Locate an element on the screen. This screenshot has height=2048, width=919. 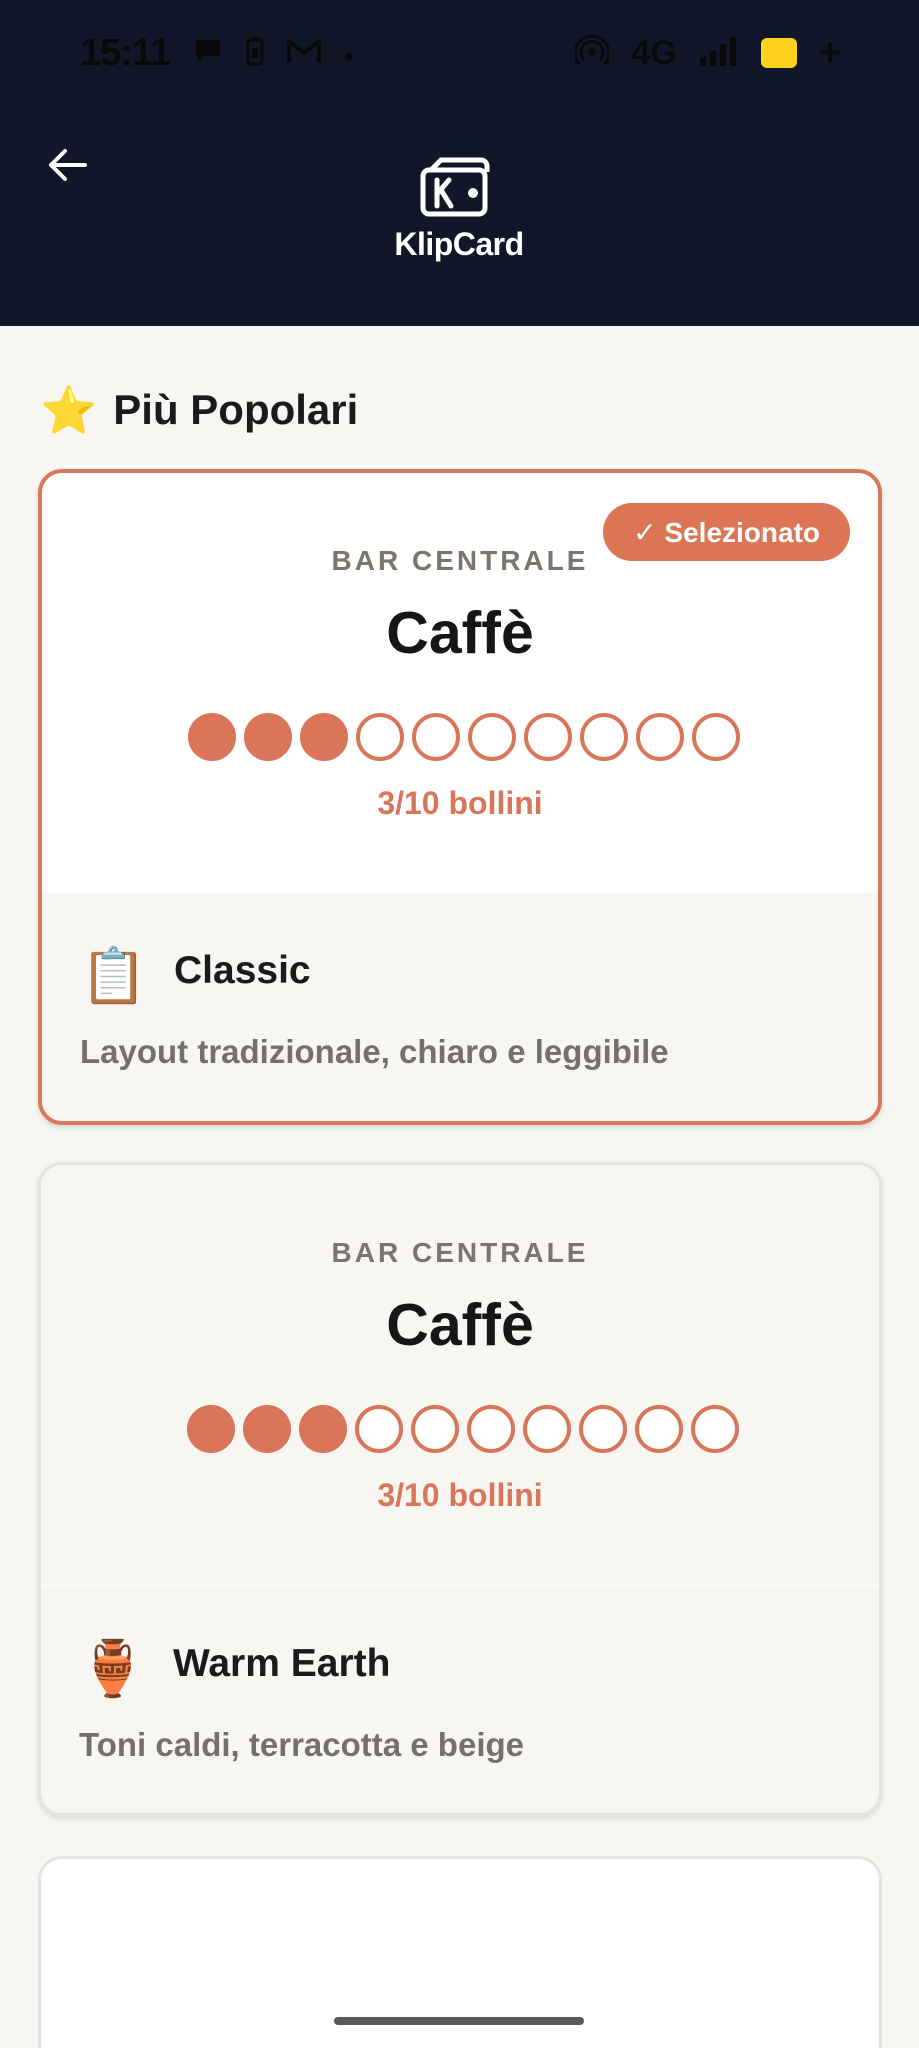
klipcard-logo: KlipCard is located at coordinates (459, 211).